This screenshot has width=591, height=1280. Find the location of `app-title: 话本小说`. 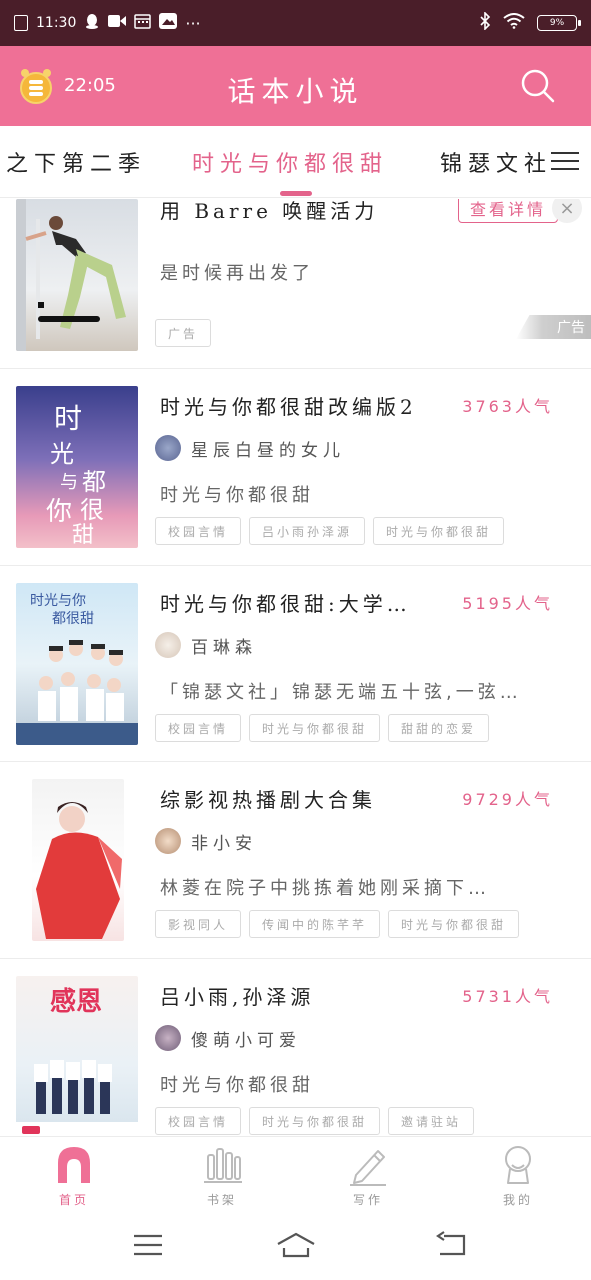

app-title: 话本小说 is located at coordinates (295, 91).